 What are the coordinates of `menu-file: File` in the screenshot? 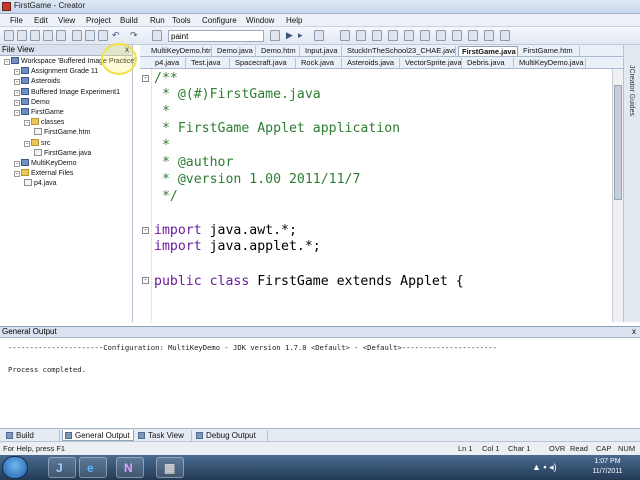 It's located at (16, 20).